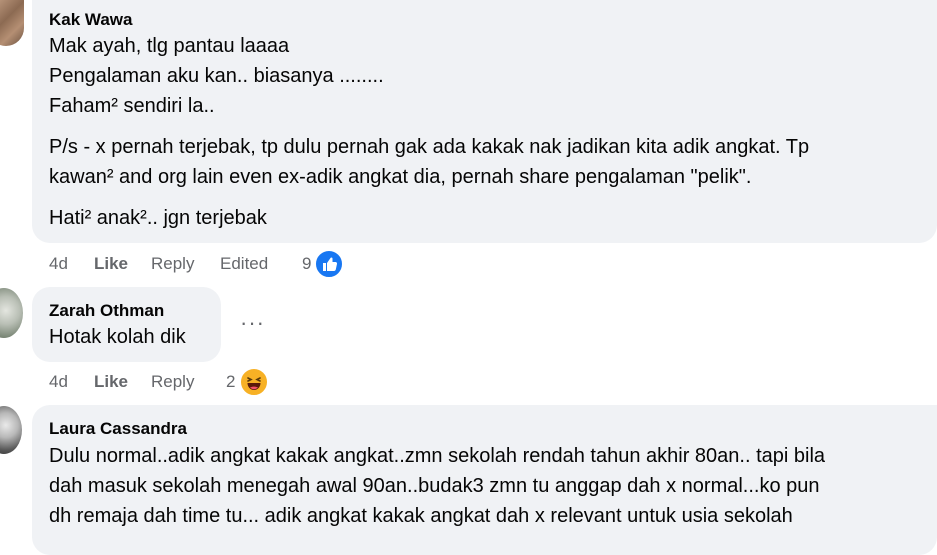  What do you see at coordinates (117, 337) in the screenshot?
I see `comment-text-line: Hotak kolah dik` at bounding box center [117, 337].